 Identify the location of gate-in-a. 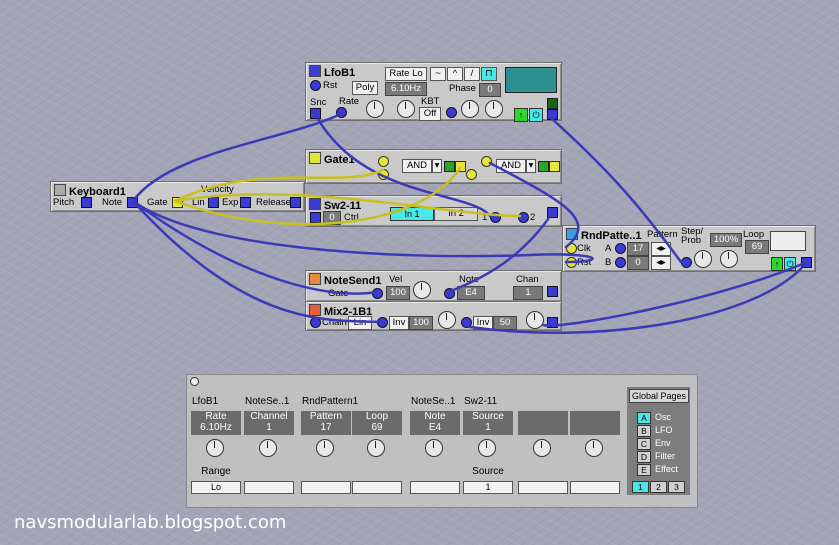
(383, 161).